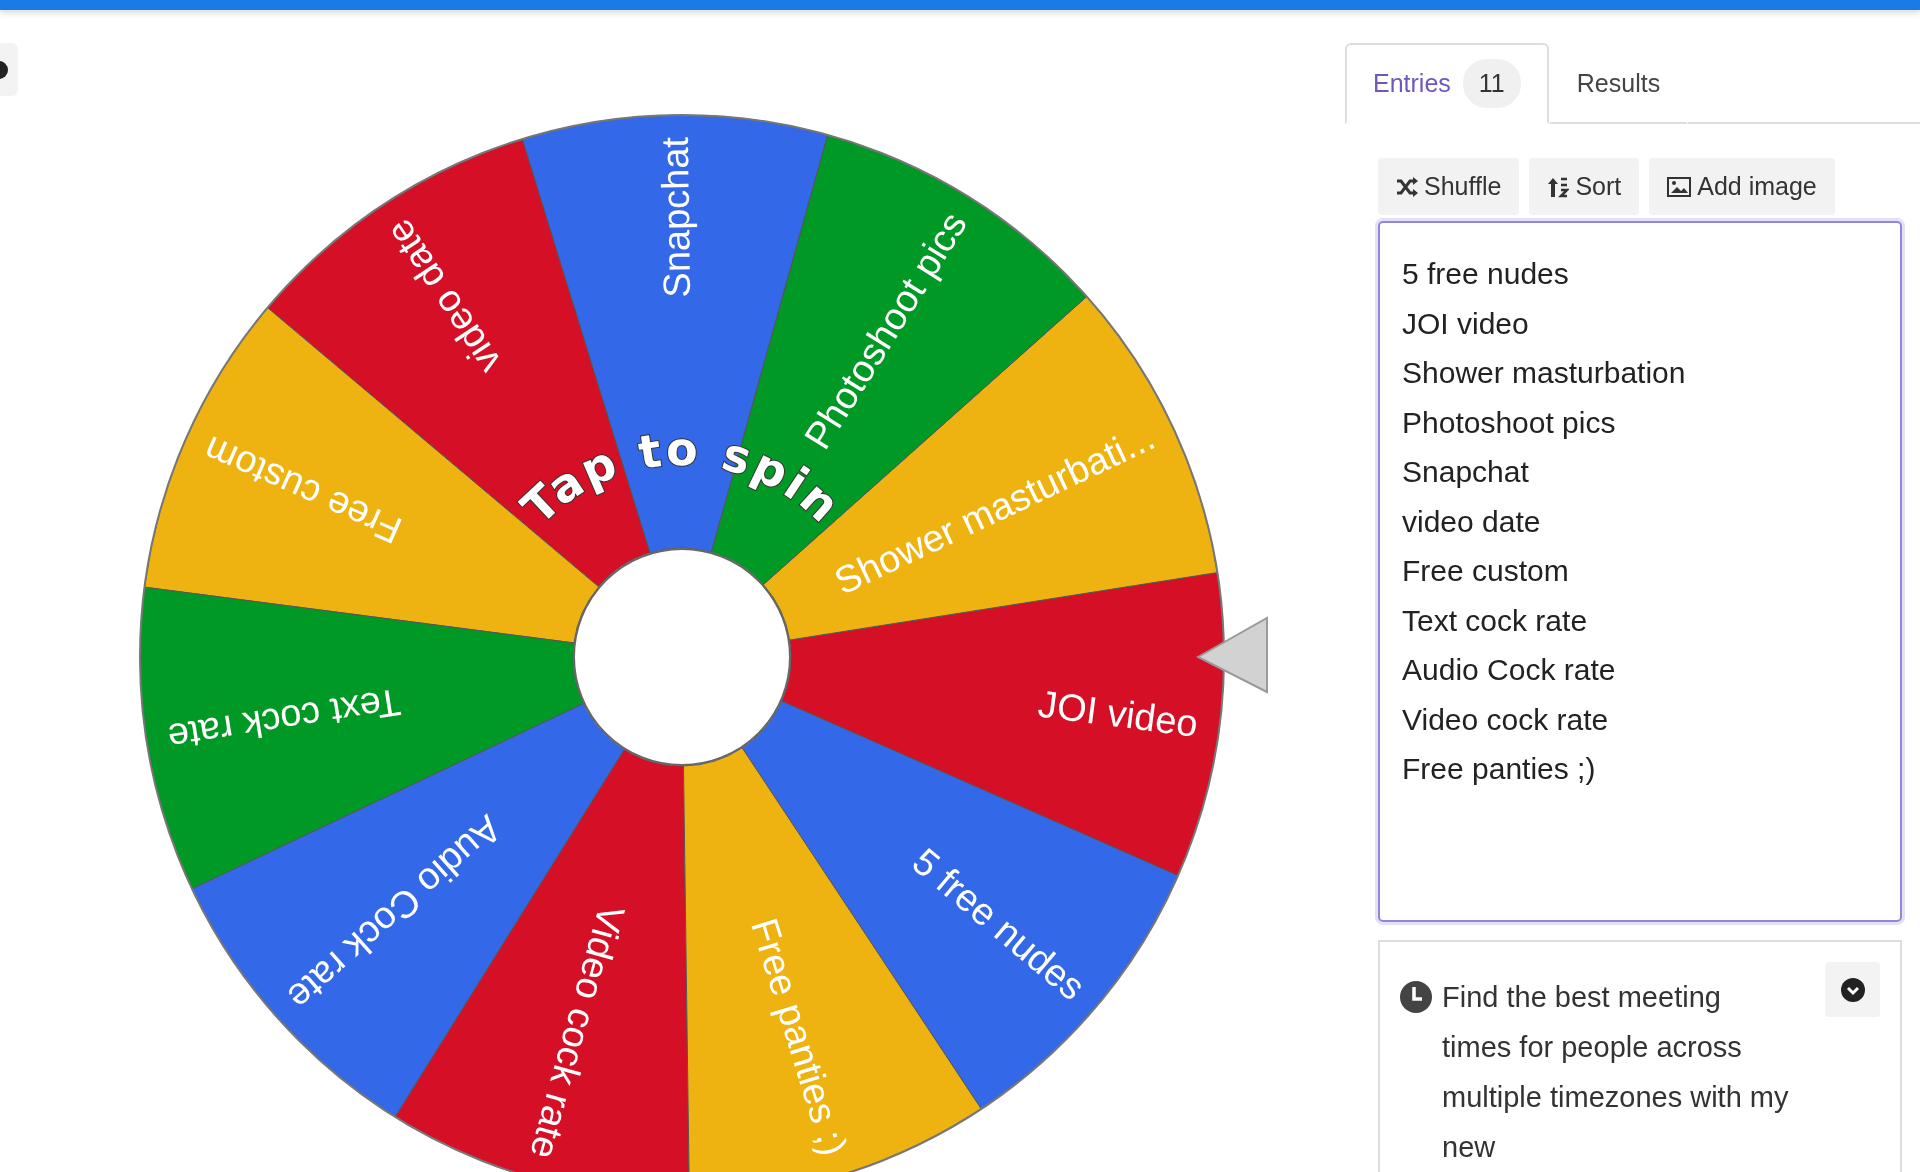 The image size is (1920, 1172). What do you see at coordinates (1416, 997) in the screenshot?
I see `clock-icon` at bounding box center [1416, 997].